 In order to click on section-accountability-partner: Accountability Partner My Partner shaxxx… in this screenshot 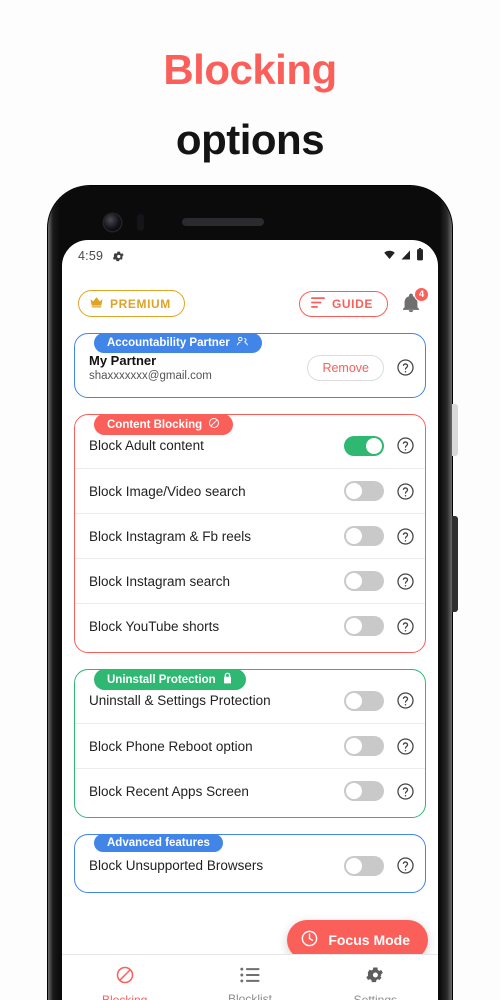, I will do `click(250, 365)`.